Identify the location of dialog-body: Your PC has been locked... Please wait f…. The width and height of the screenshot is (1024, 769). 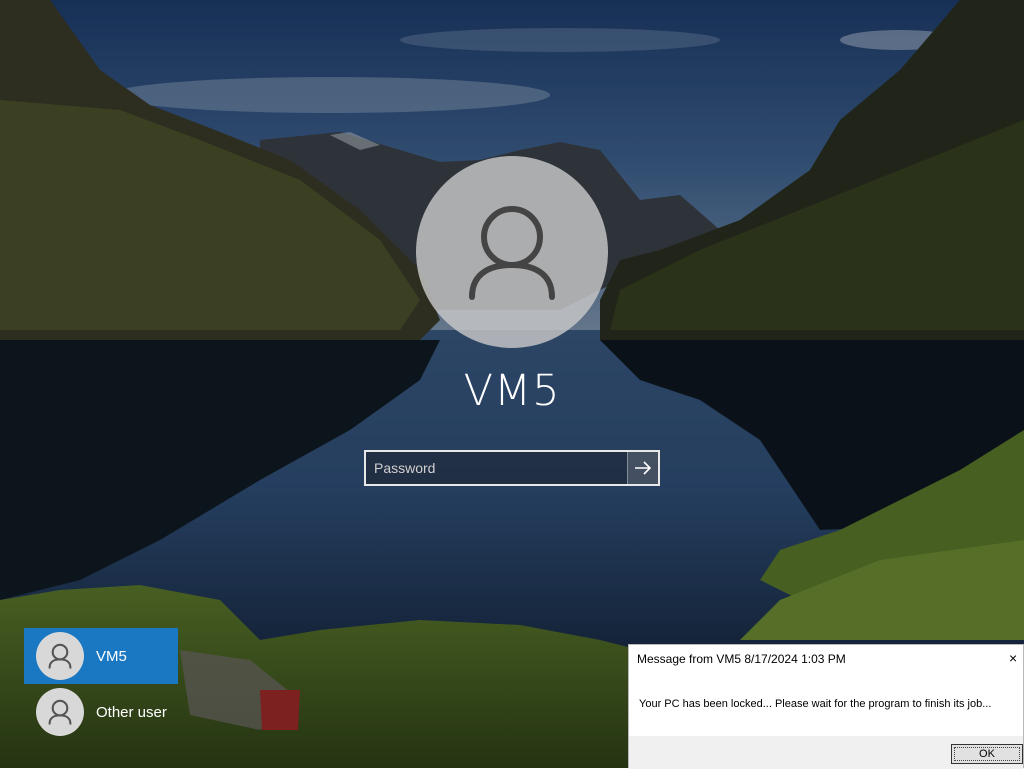
(826, 706).